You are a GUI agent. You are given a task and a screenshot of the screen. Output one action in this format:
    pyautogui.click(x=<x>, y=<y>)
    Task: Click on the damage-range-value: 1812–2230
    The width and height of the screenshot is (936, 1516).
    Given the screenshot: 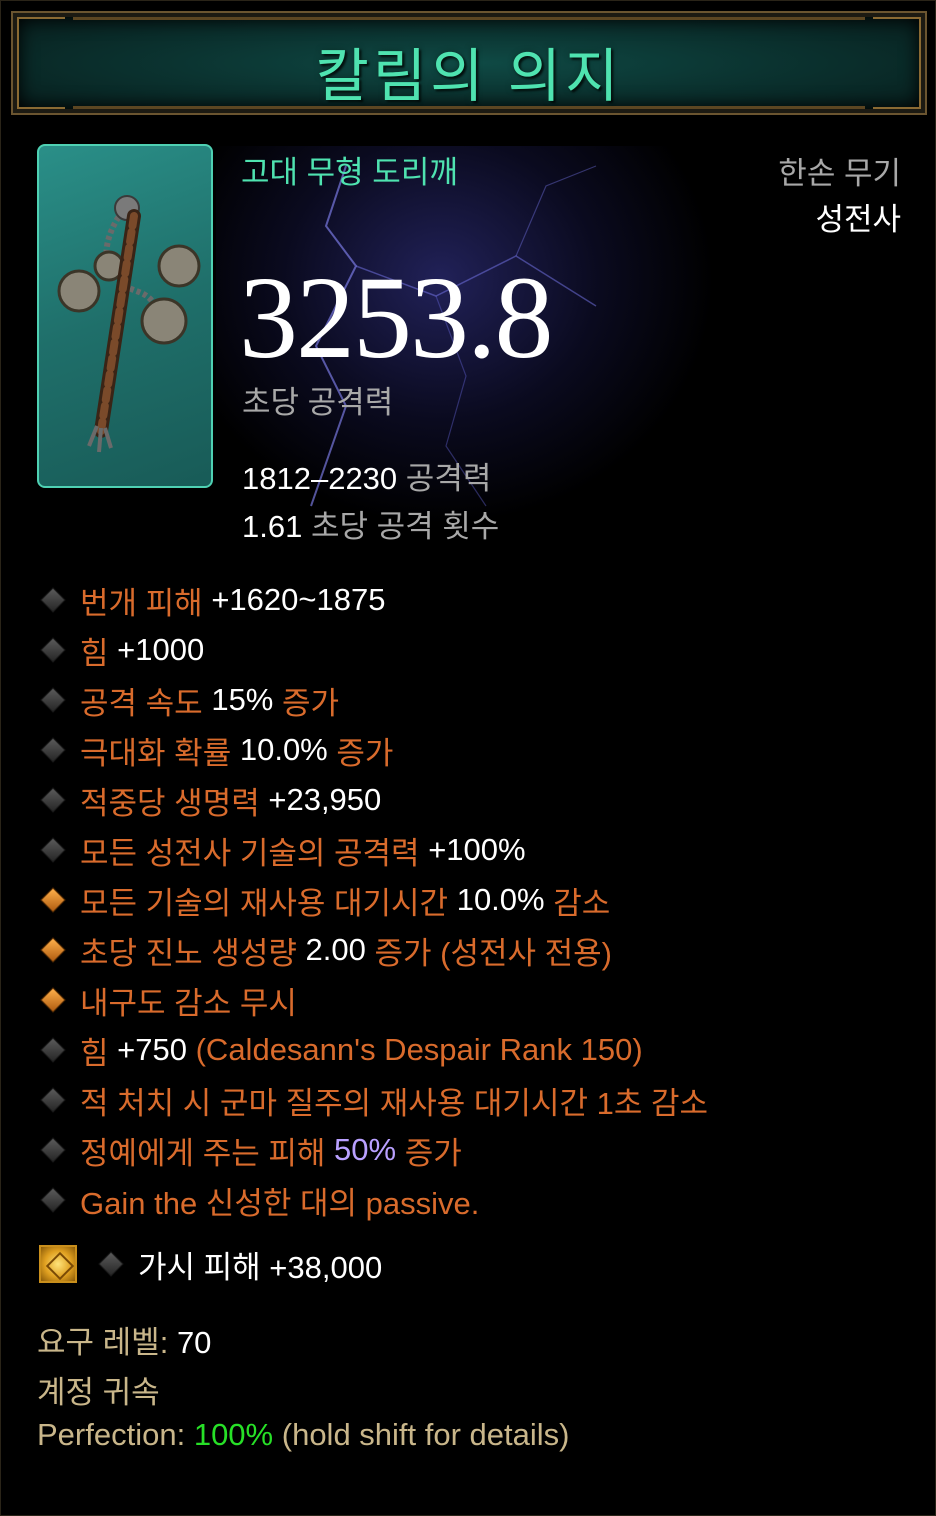 What is the action you would take?
    pyautogui.click(x=320, y=478)
    